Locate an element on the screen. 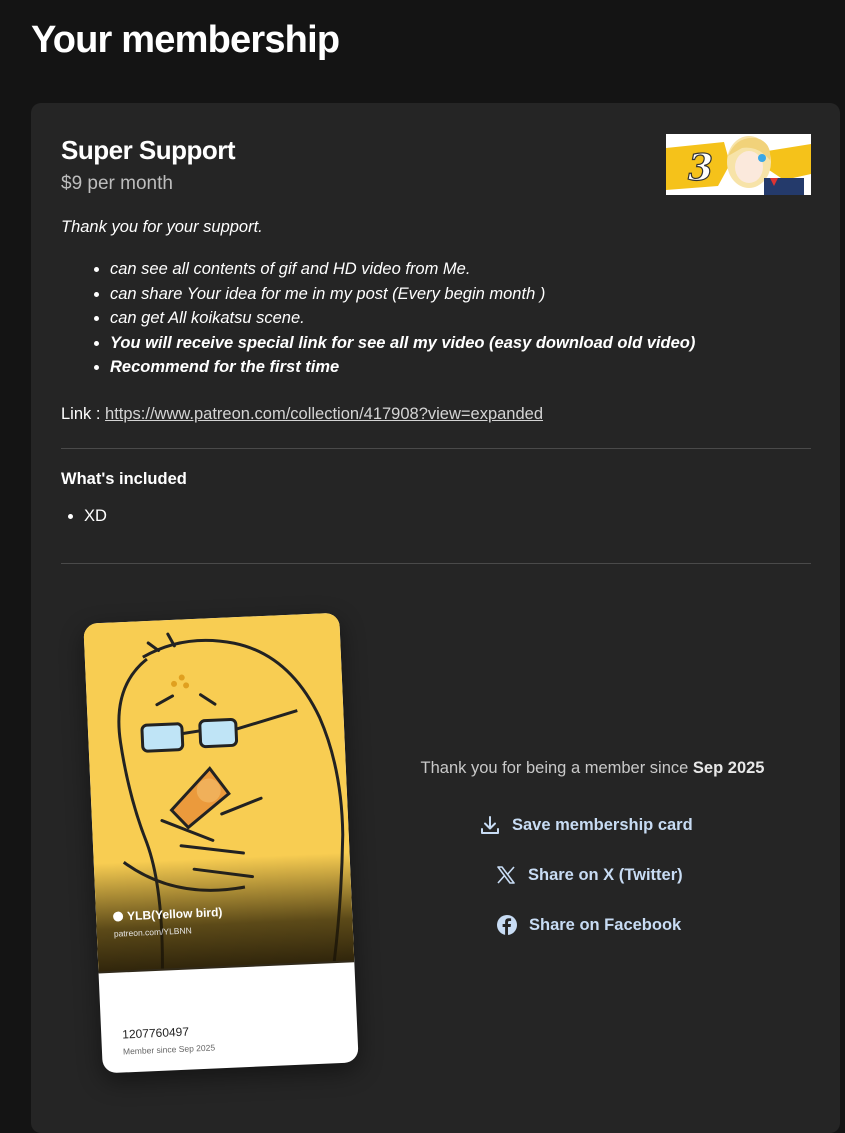  included-item: XD is located at coordinates (95, 516).